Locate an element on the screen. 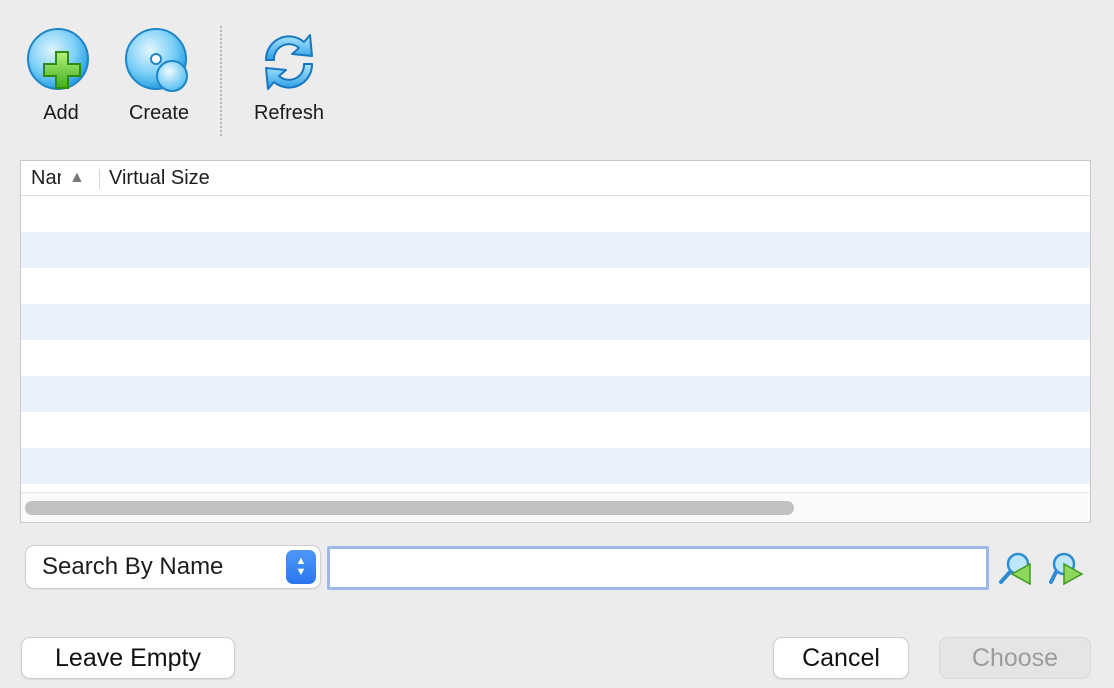 The image size is (1114, 688). cancel-button: Cancel is located at coordinates (841, 658).